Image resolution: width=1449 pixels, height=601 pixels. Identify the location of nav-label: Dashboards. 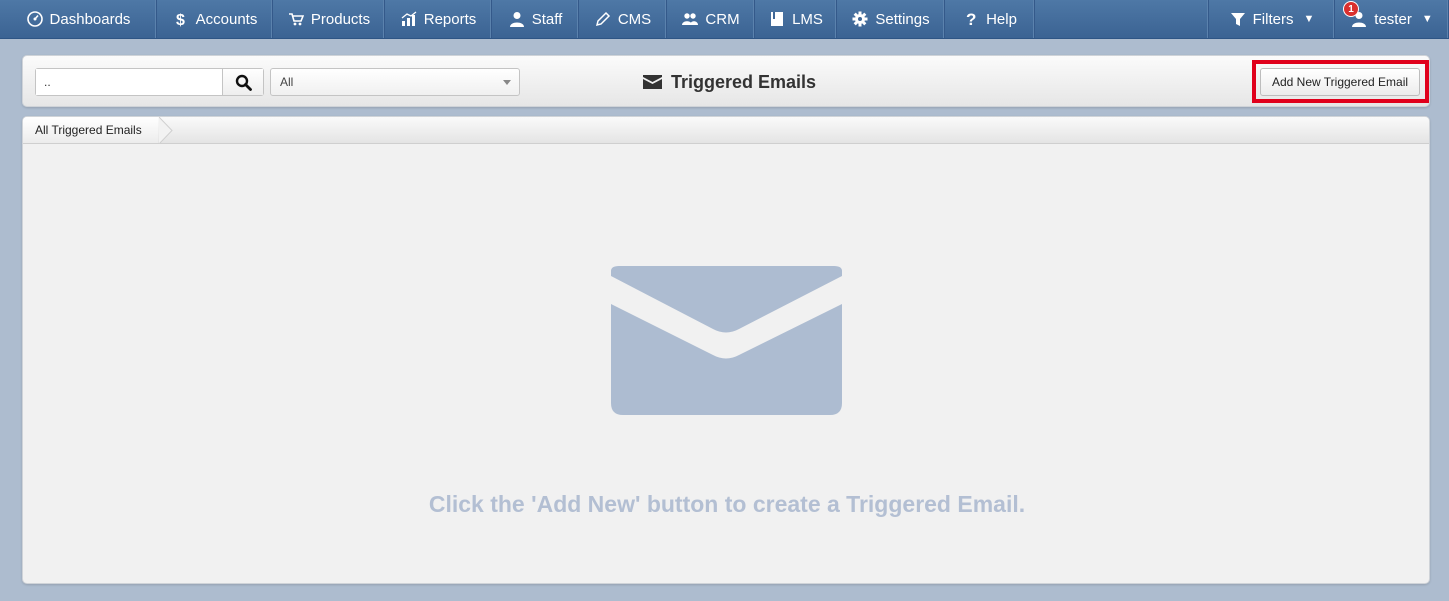
(90, 19).